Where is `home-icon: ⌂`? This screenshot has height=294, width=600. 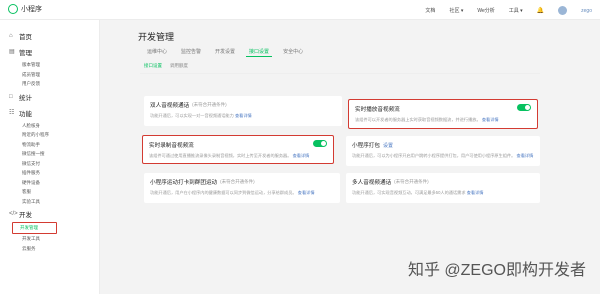 home-icon: ⌂ is located at coordinates (11, 36).